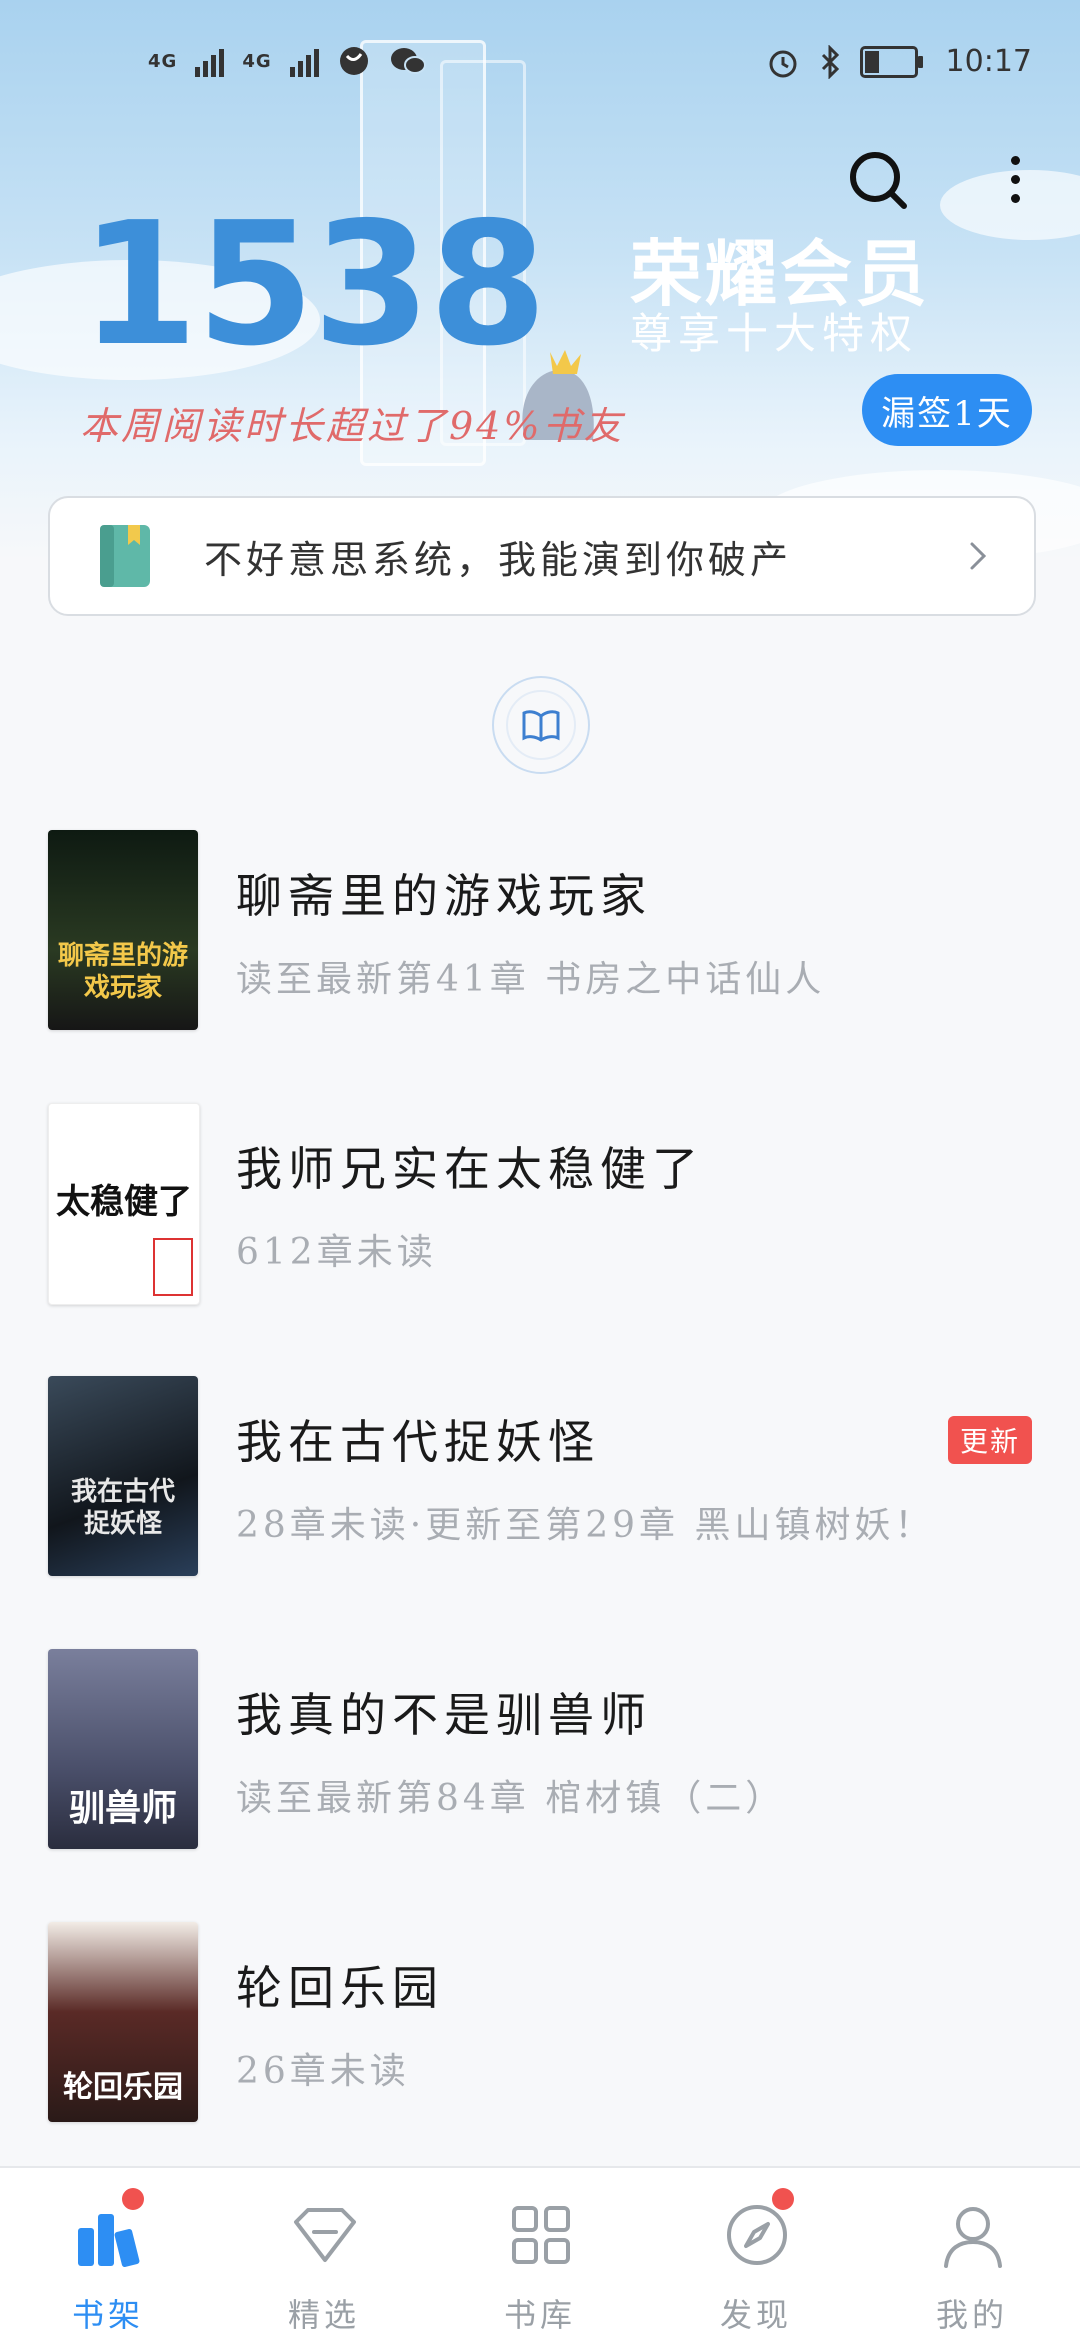  What do you see at coordinates (540, 1759) in the screenshot?
I see `book-list-item: 驯兽师 我真的不是驯兽师 读至最新第84章 棺材镇（二）` at bounding box center [540, 1759].